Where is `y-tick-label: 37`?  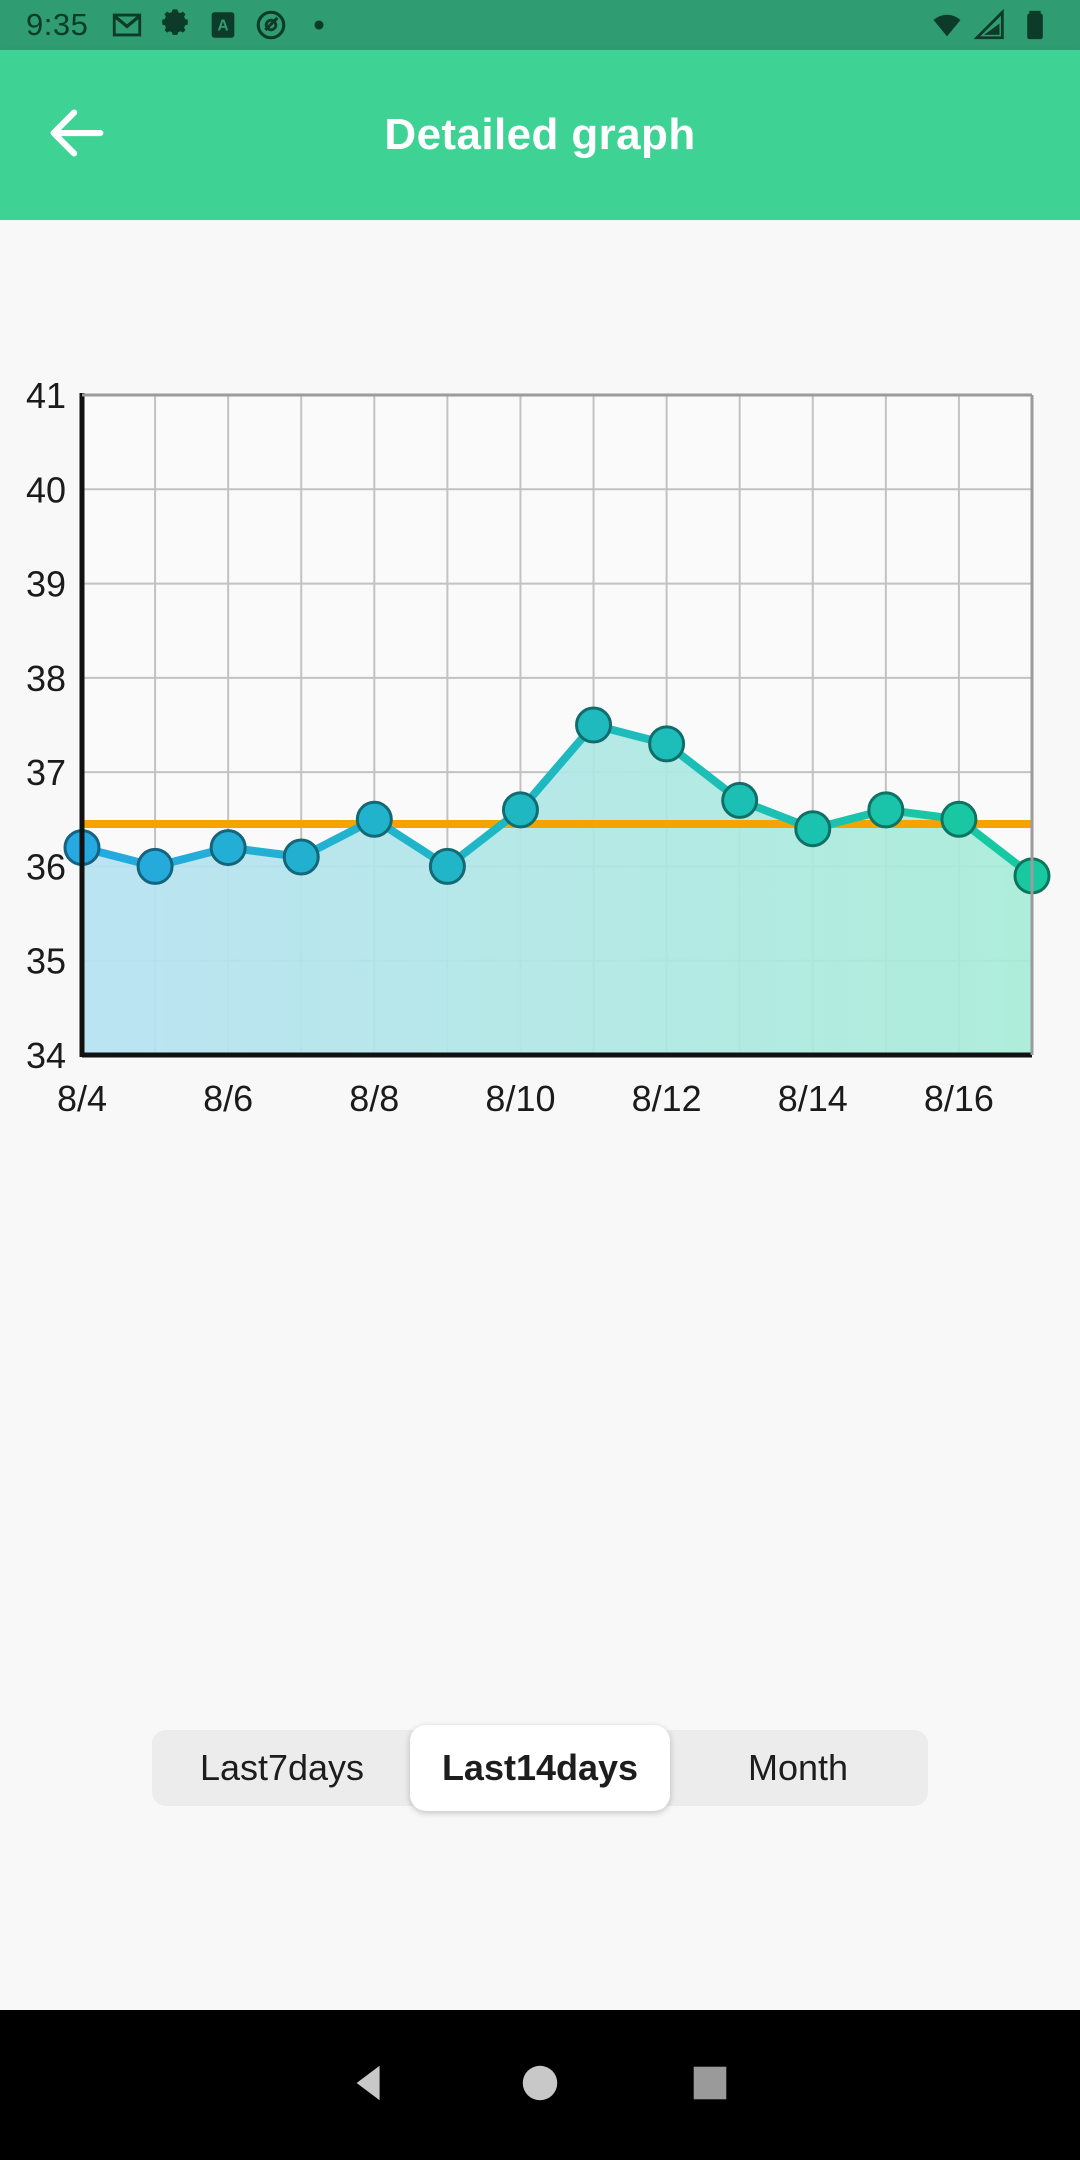 y-tick-label: 37 is located at coordinates (46, 772).